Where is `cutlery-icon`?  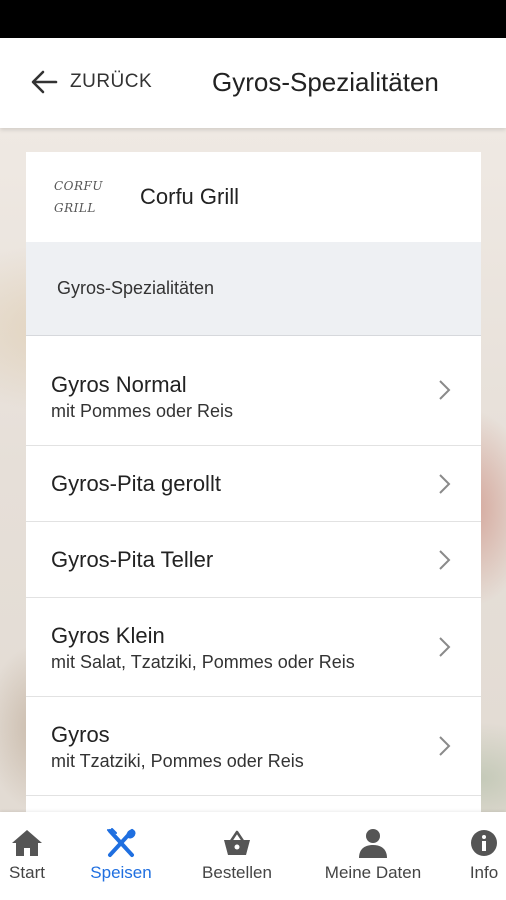
cutlery-icon is located at coordinates (121, 842).